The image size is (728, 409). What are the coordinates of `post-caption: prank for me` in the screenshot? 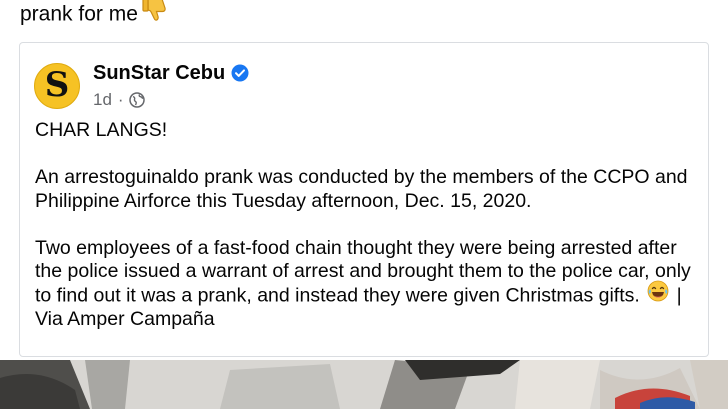 It's located at (94, 15).